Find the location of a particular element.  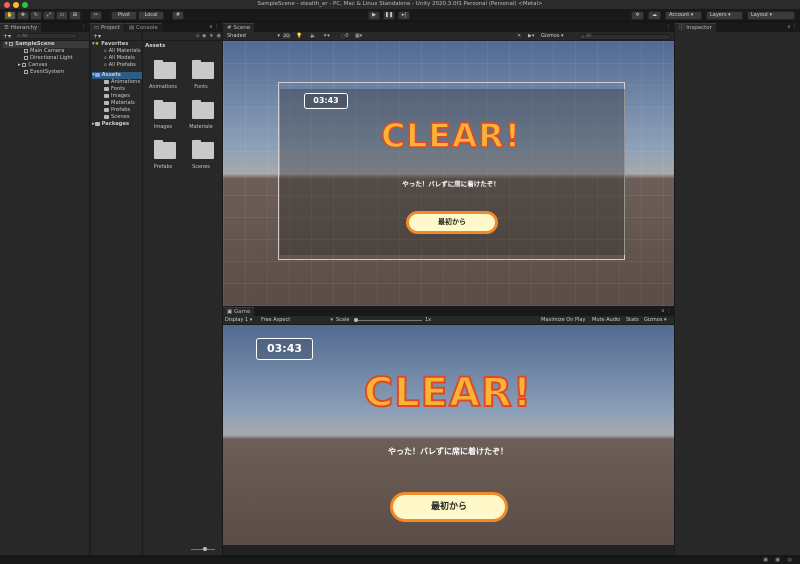

grid-snap-icon: # is located at coordinates (178, 15).